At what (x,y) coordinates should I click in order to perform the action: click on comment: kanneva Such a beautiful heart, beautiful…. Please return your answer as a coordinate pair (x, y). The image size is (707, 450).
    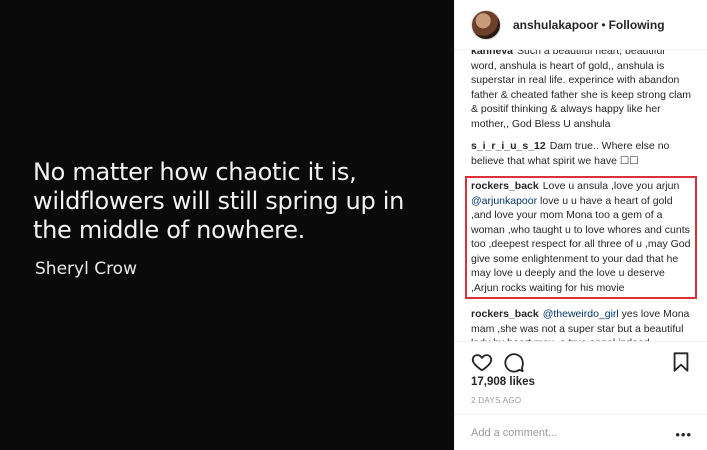
    Looking at the image, I should click on (581, 90).